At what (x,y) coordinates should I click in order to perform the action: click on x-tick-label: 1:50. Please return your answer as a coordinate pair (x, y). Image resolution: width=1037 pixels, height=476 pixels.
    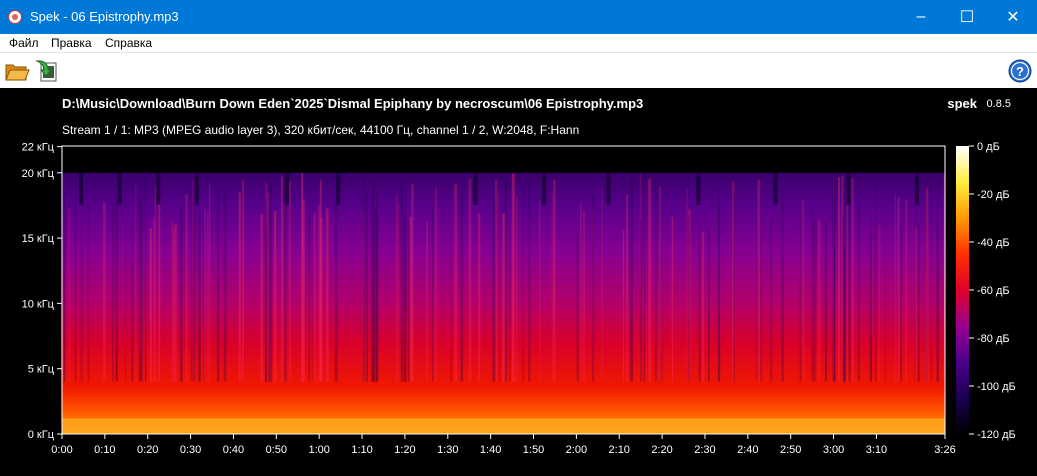
    Looking at the image, I should click on (533, 450).